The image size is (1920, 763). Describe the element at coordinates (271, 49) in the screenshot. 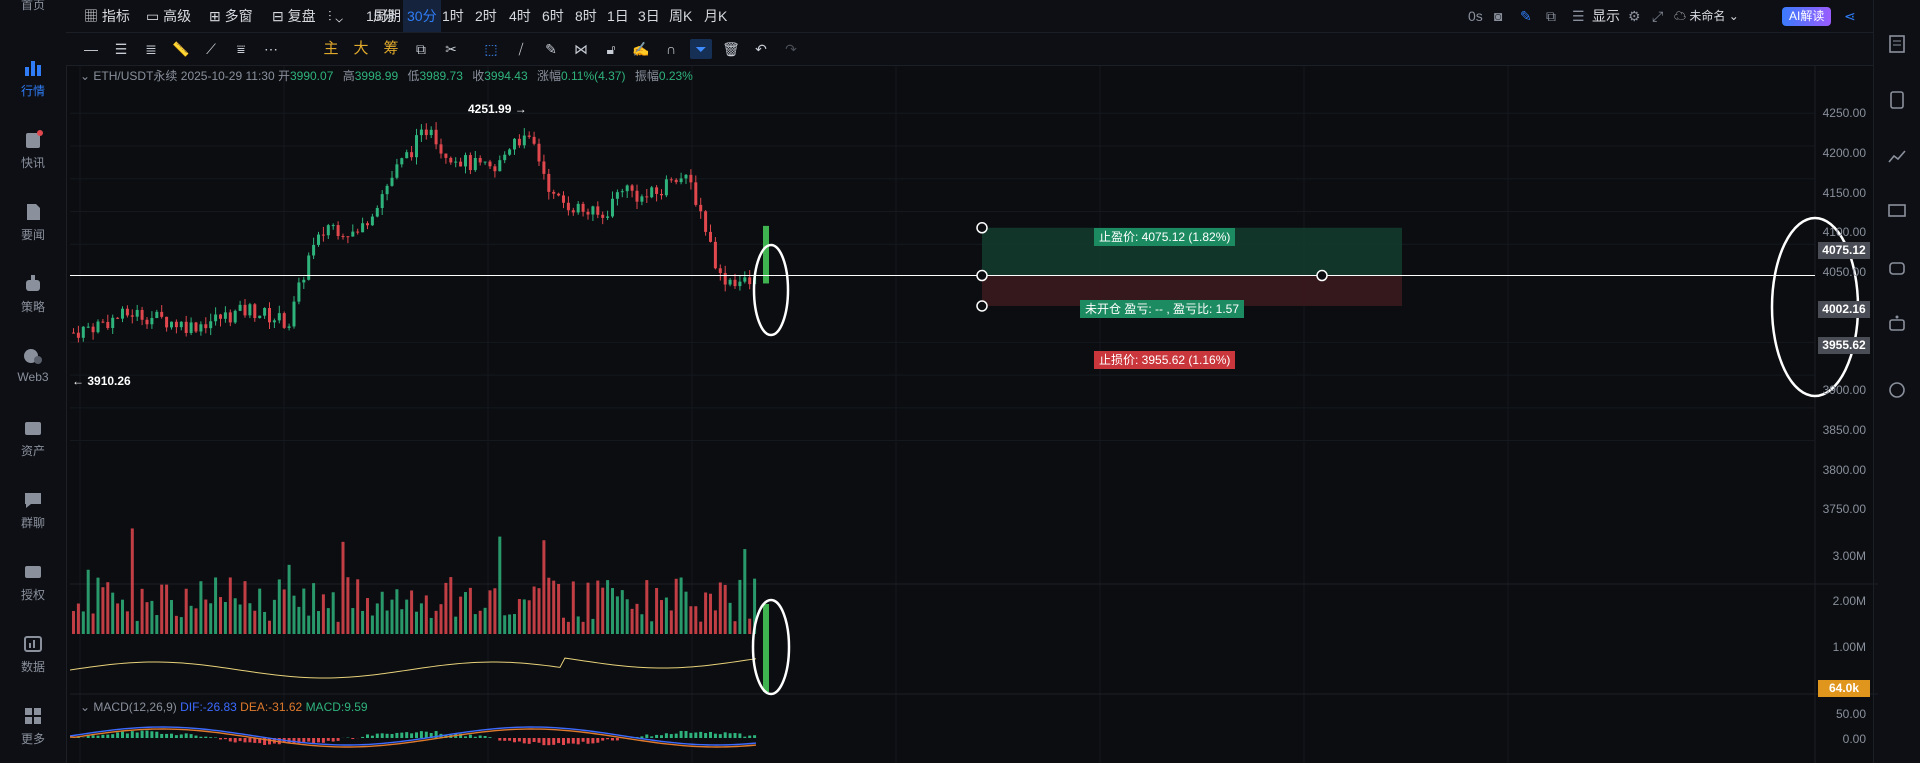

I see `more-tools-icon: ⋯` at that location.